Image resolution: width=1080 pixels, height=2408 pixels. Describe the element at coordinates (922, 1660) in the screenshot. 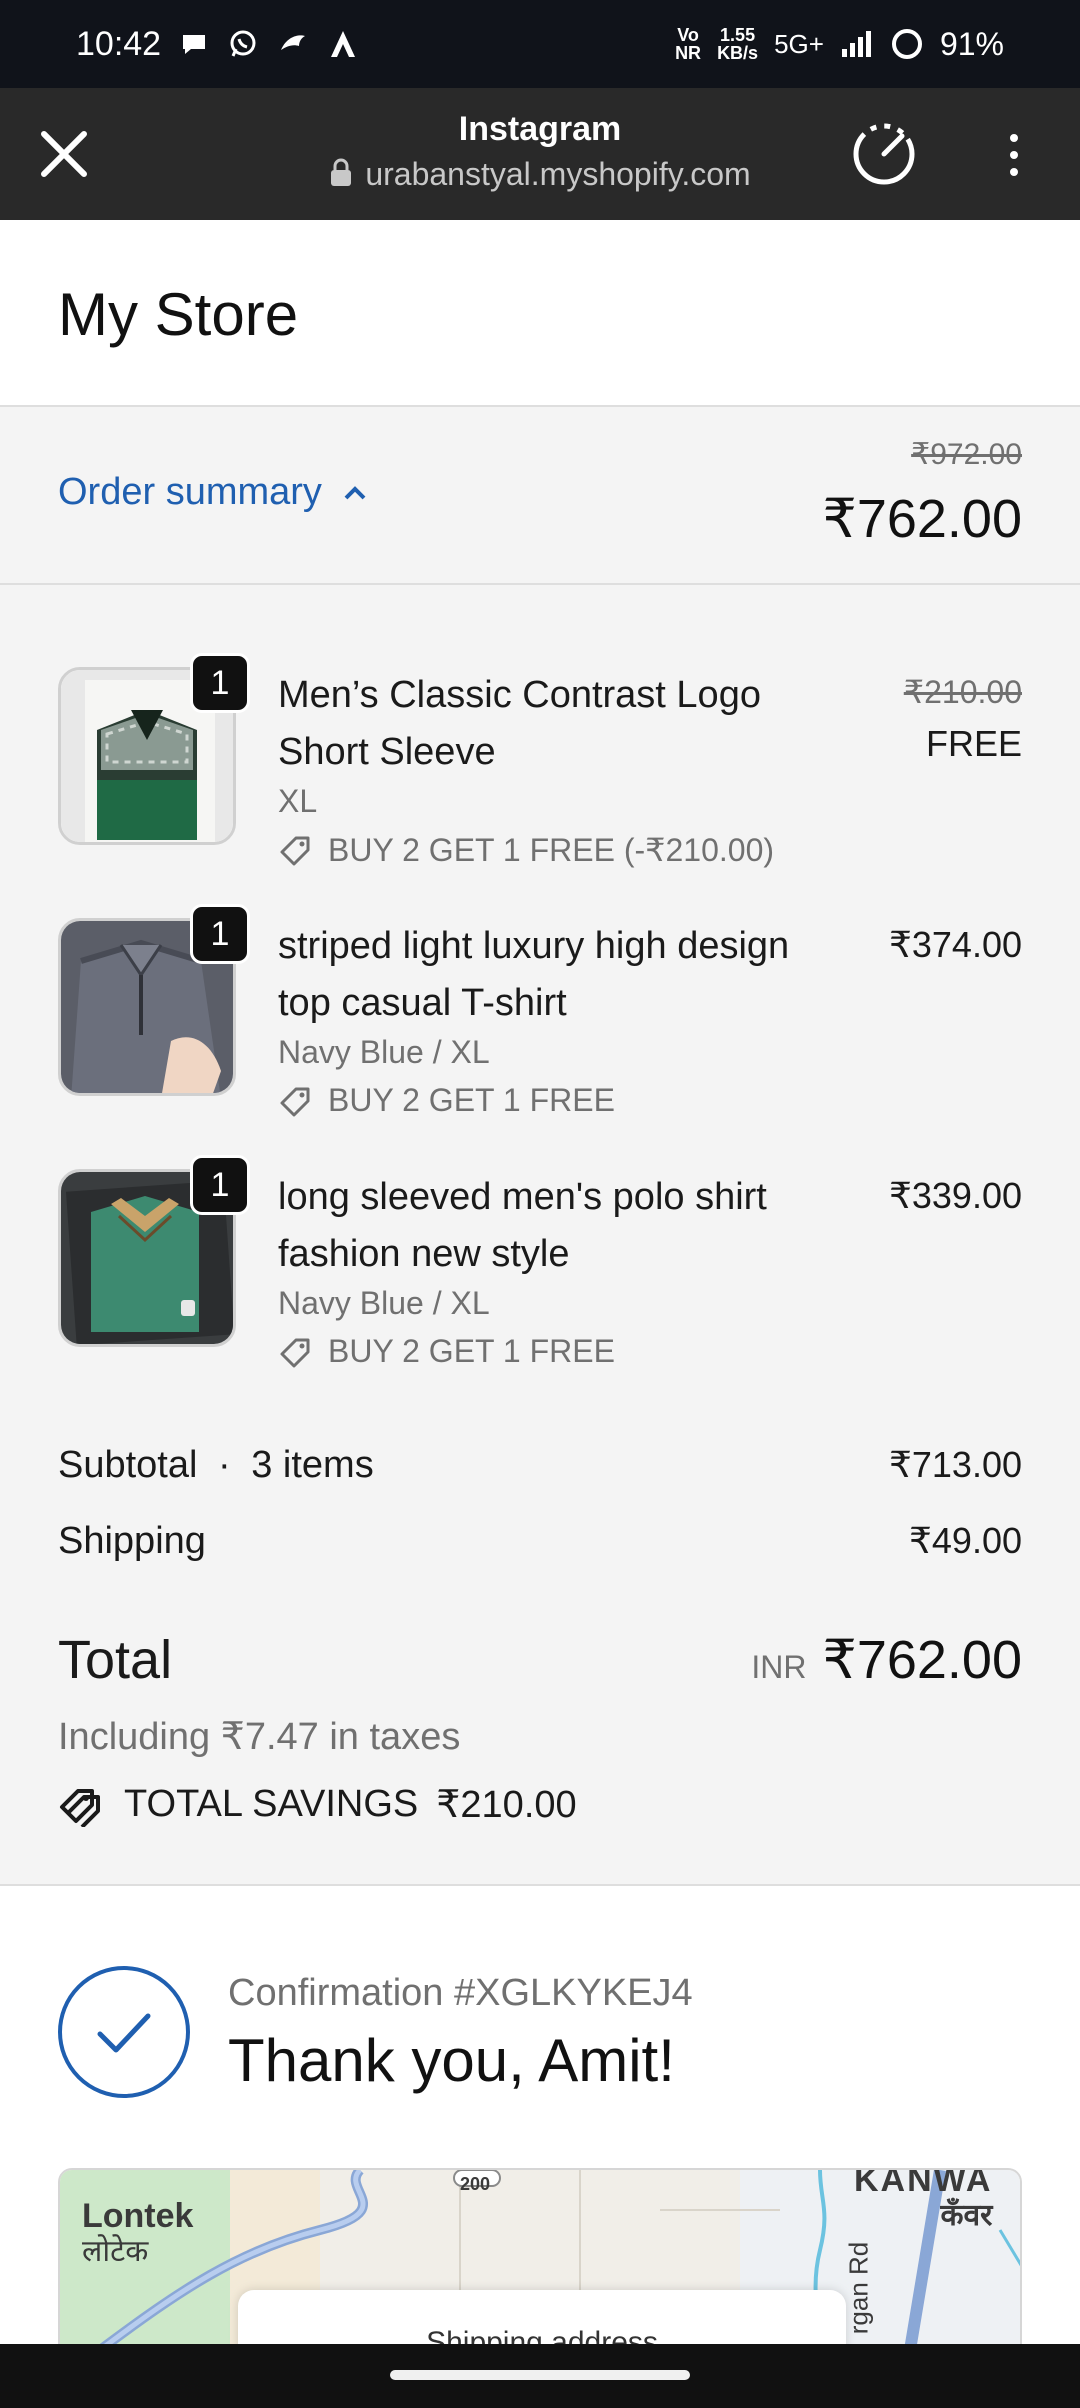

I see `total-value: ₹762.00` at that location.